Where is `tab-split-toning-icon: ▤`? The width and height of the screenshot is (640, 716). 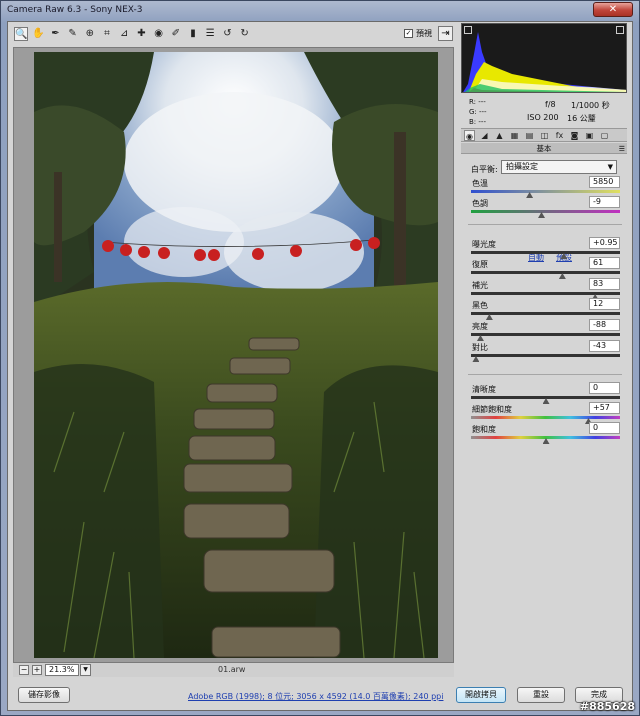
tab-split-toning-icon: ▤ is located at coordinates (529, 135).